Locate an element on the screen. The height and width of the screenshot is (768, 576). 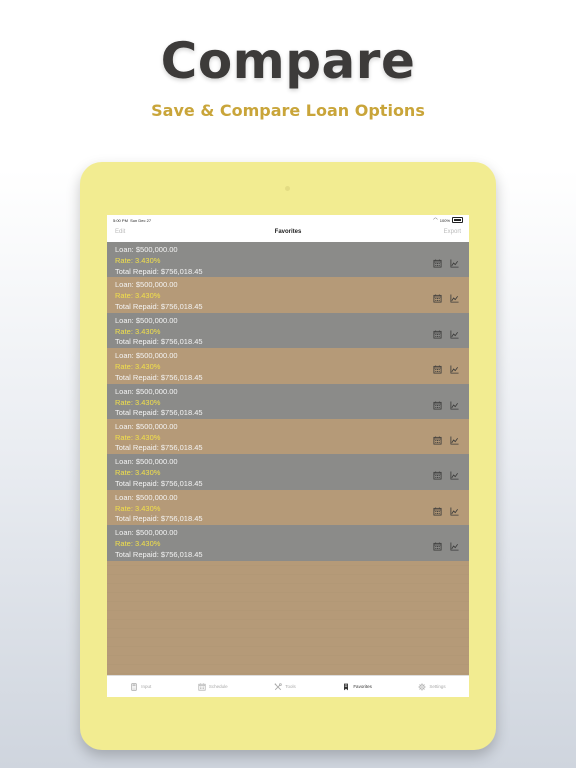
calculator-icon is located at coordinates (134, 686).